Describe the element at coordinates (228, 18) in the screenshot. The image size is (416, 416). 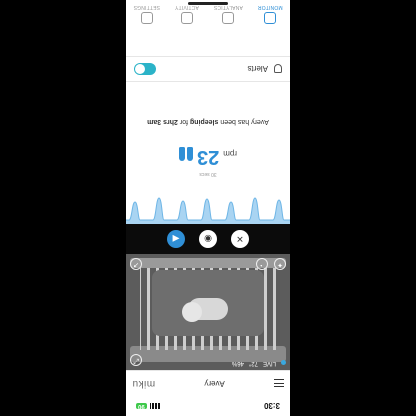
I see `analytics-icon` at that location.